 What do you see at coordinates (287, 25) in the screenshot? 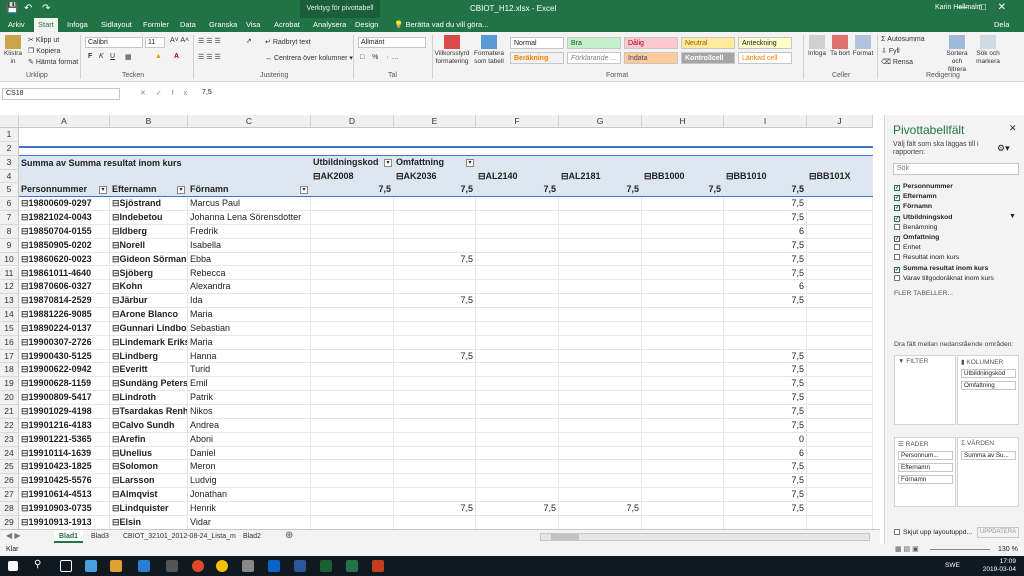
I see `tab-acrobat: Acrobat` at bounding box center [287, 25].